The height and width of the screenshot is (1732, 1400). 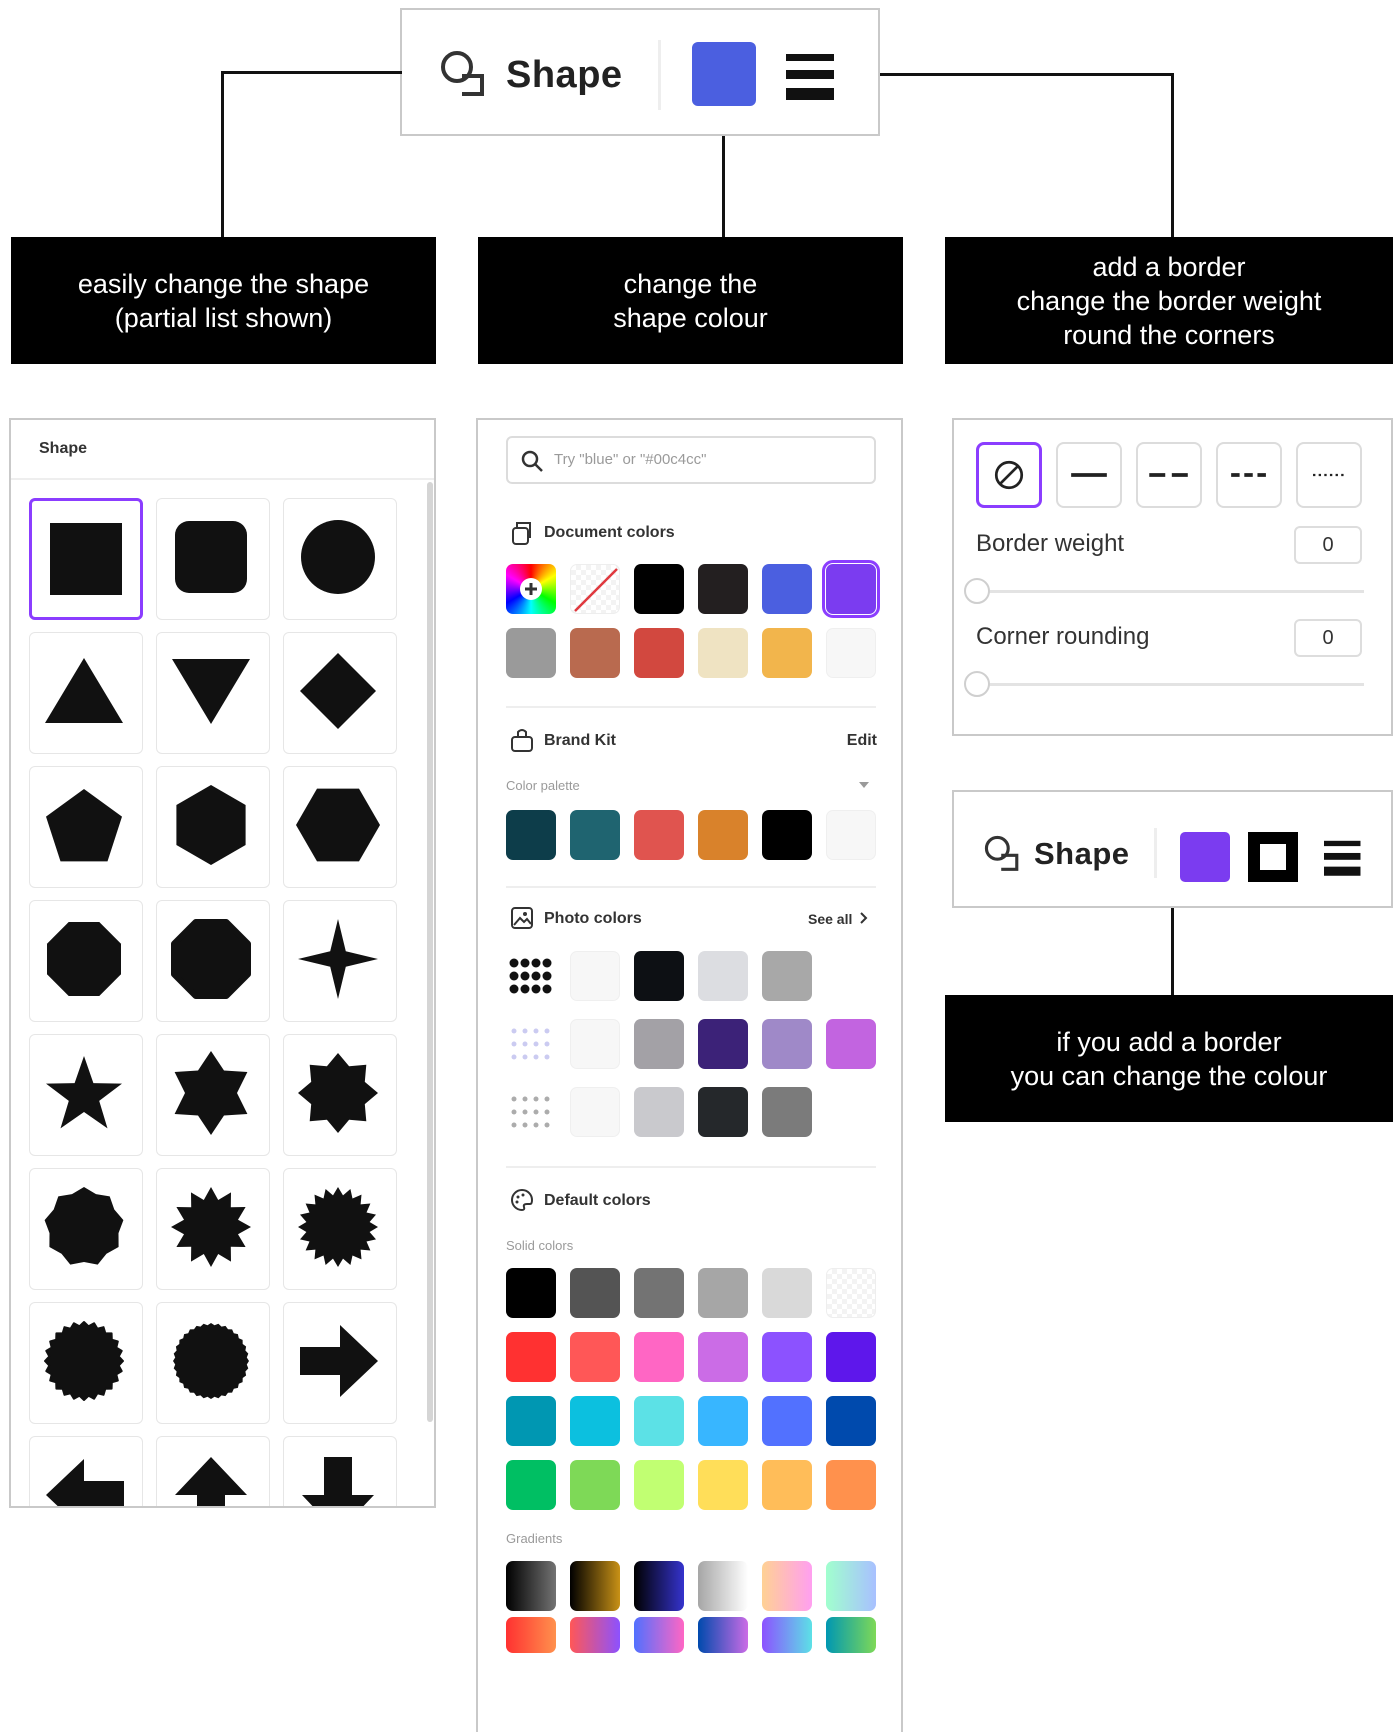 What do you see at coordinates (213, 1229) in the screenshot?
I see `shape-option-twelve-point-starburst` at bounding box center [213, 1229].